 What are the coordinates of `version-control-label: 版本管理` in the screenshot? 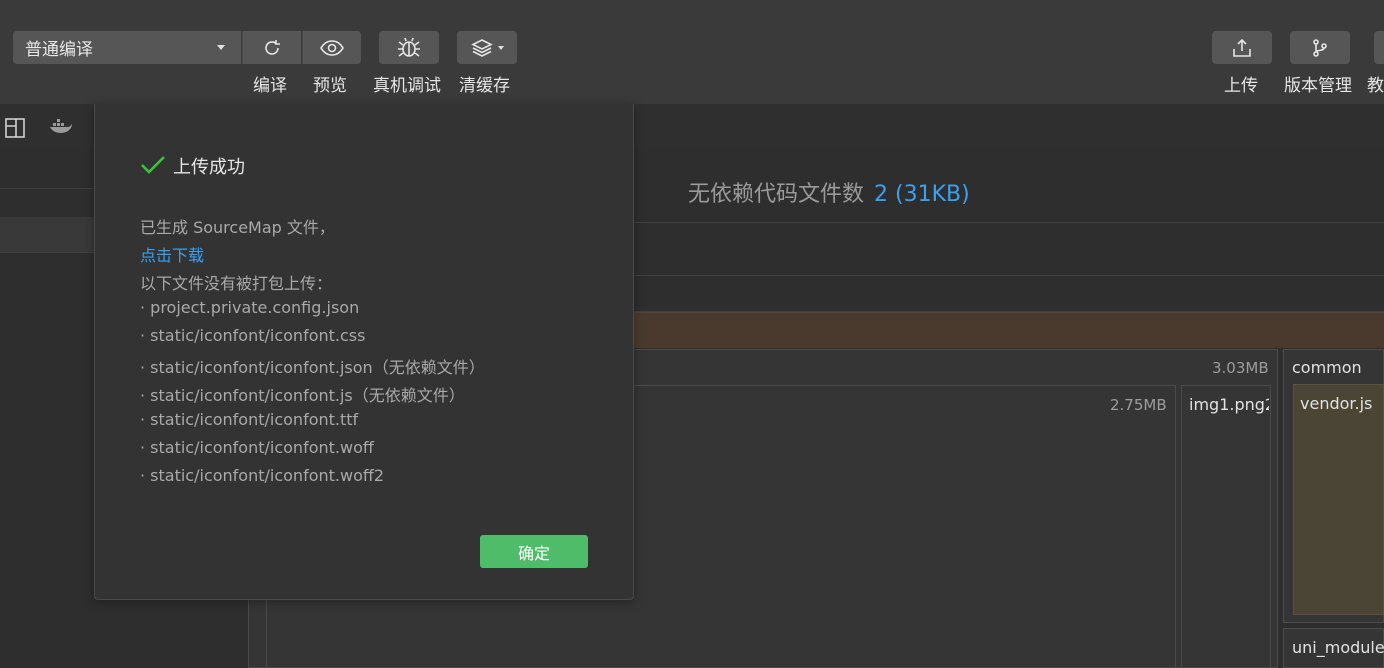 It's located at (1318, 86).